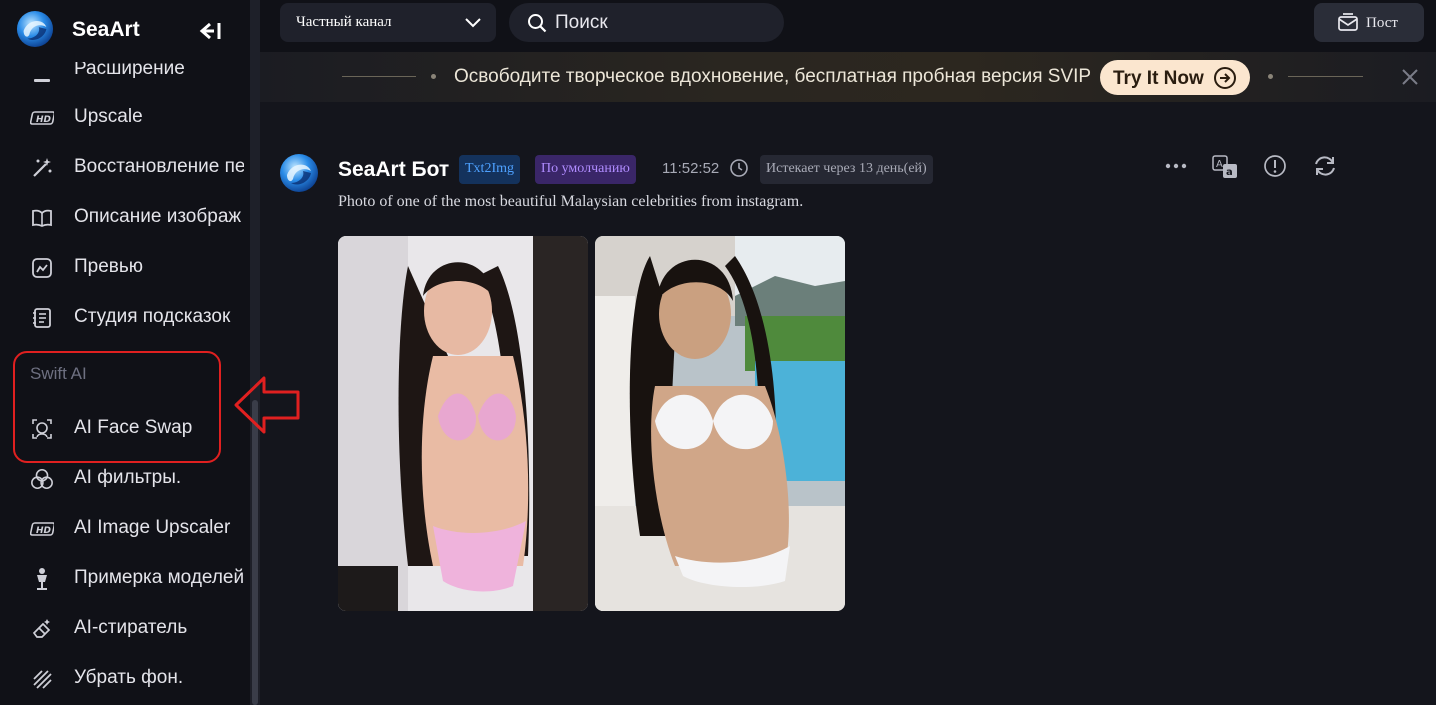 This screenshot has width=1436, height=705. I want to click on preview-icon, so click(42, 268).